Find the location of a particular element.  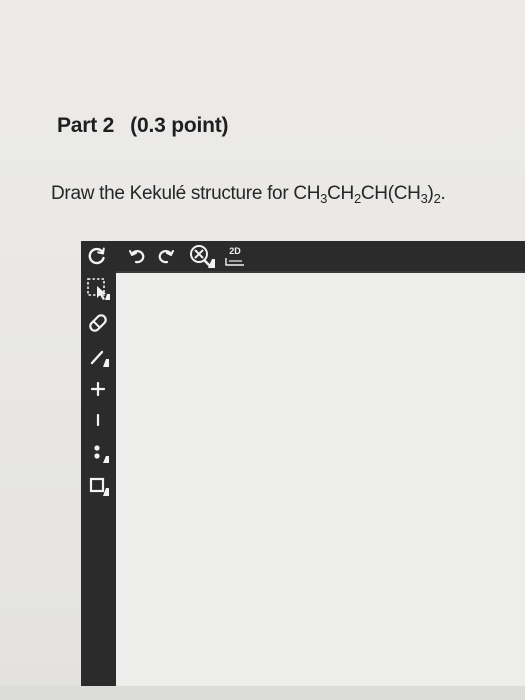

undo-icon is located at coordinates (137, 256).